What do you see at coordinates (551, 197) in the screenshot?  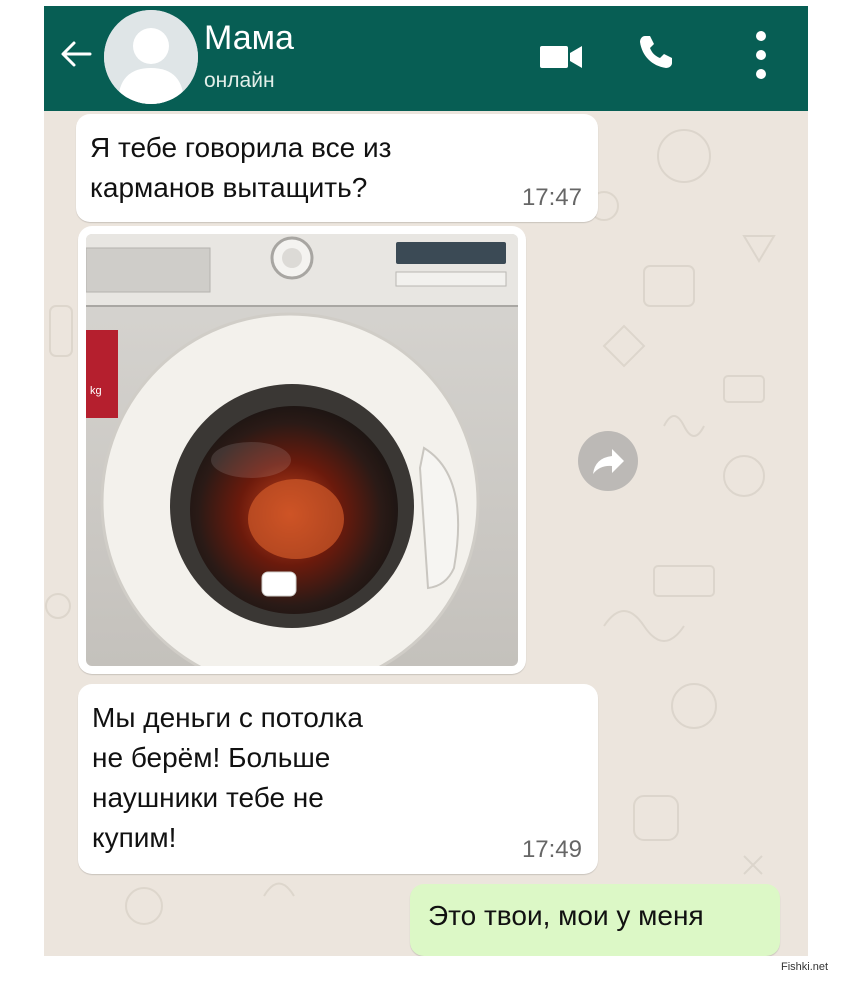 I see `message-time: 17:47` at bounding box center [551, 197].